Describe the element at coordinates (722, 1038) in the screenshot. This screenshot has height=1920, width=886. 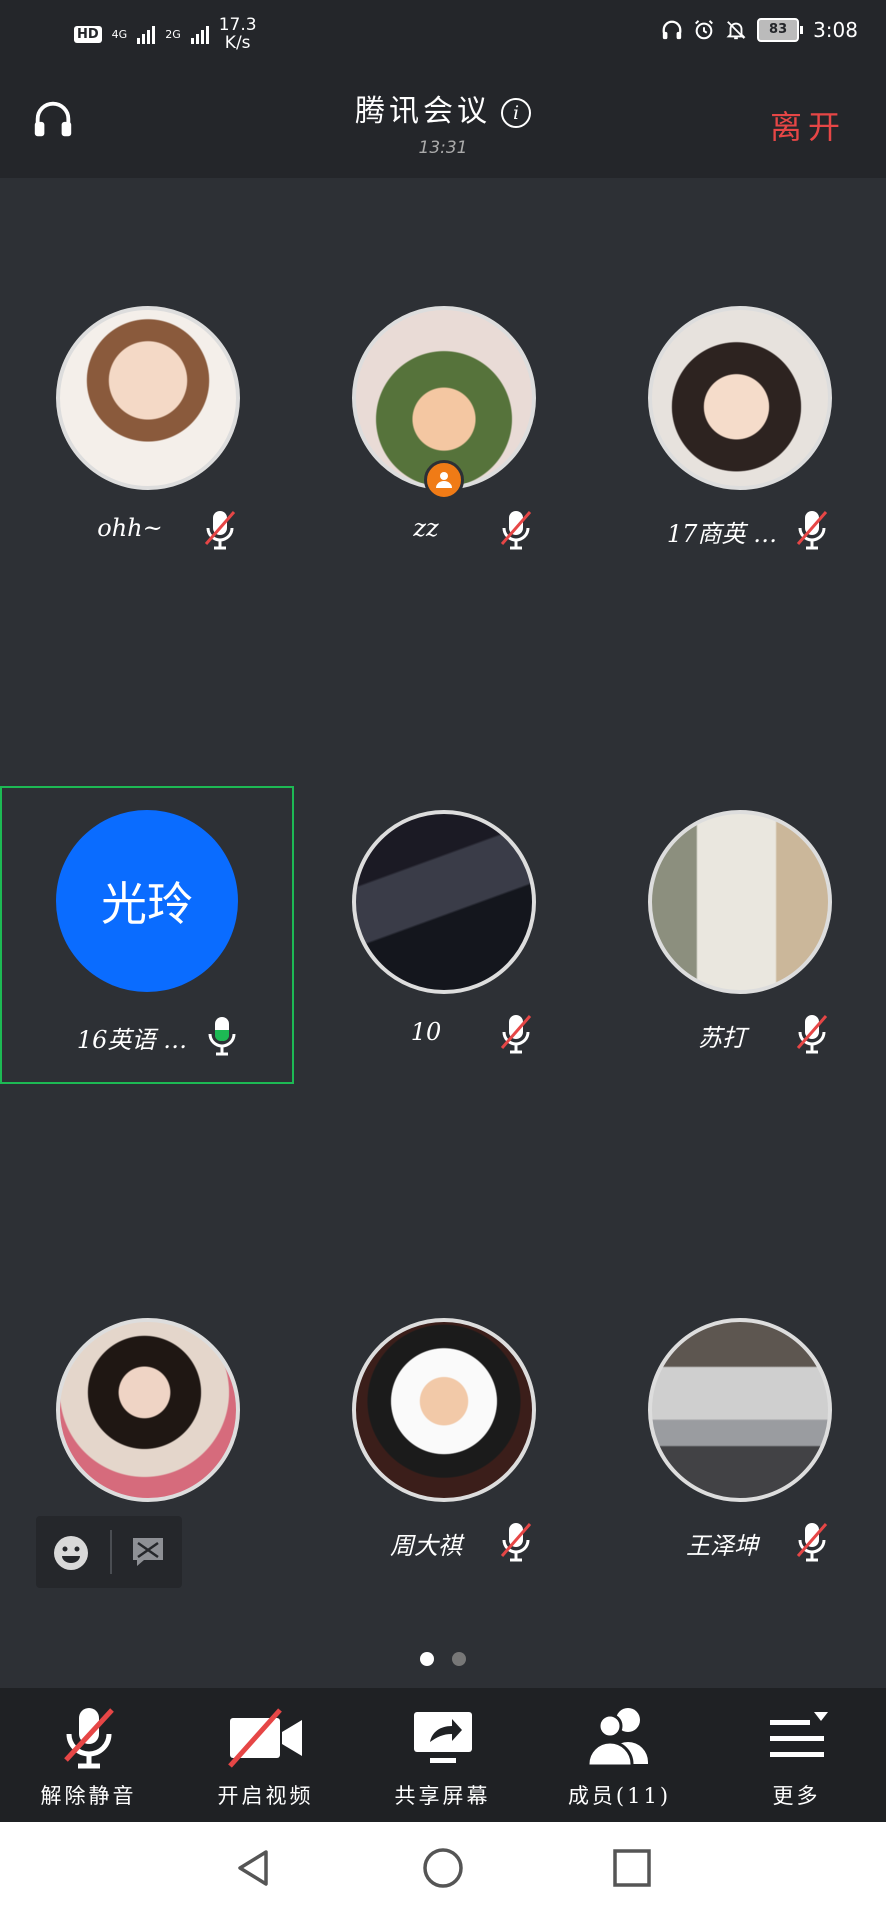
I see `participant-name: 苏打` at that location.